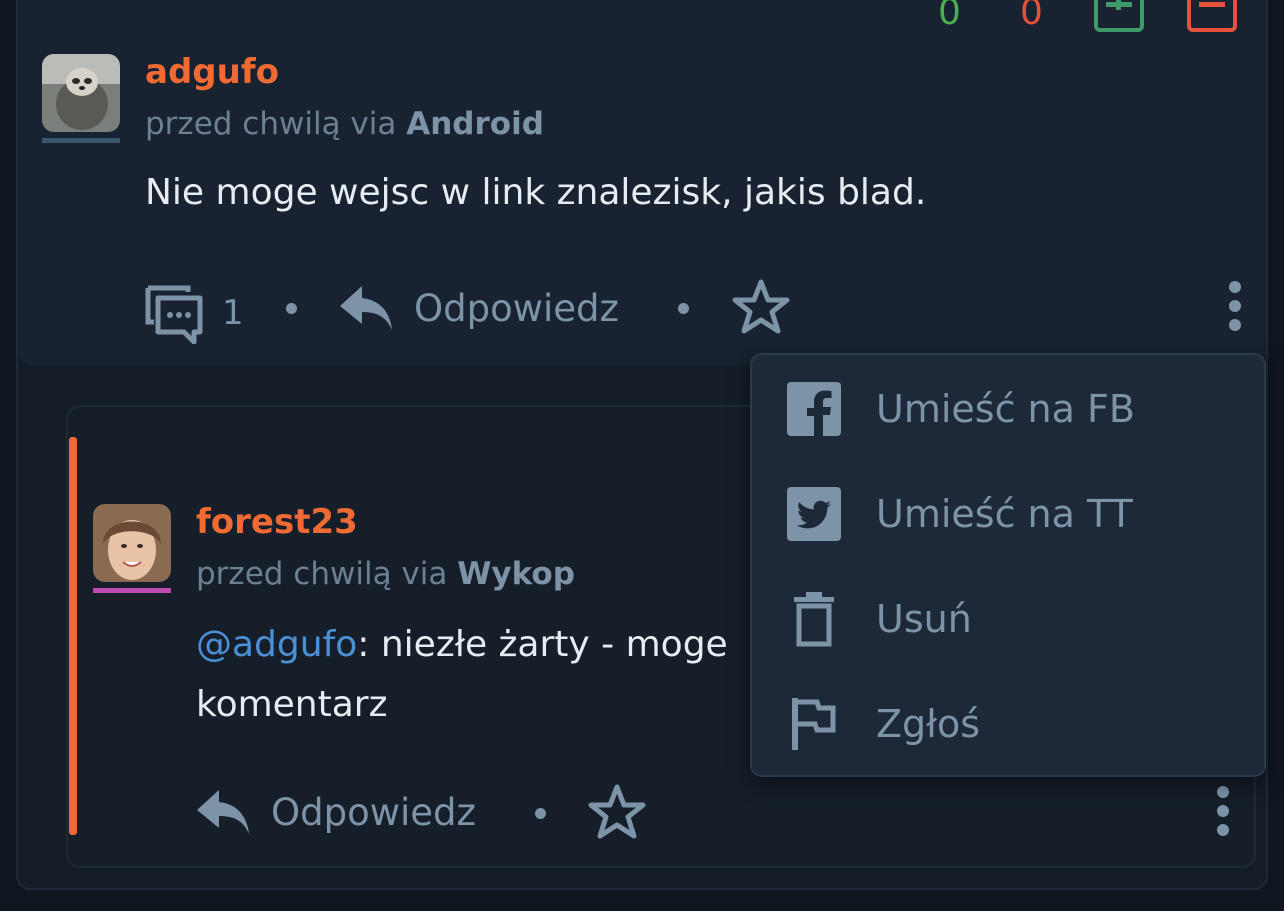 Image resolution: width=1284 pixels, height=911 pixels. I want to click on reply-text-part: : niezłe żarty - moge, so click(542, 644).